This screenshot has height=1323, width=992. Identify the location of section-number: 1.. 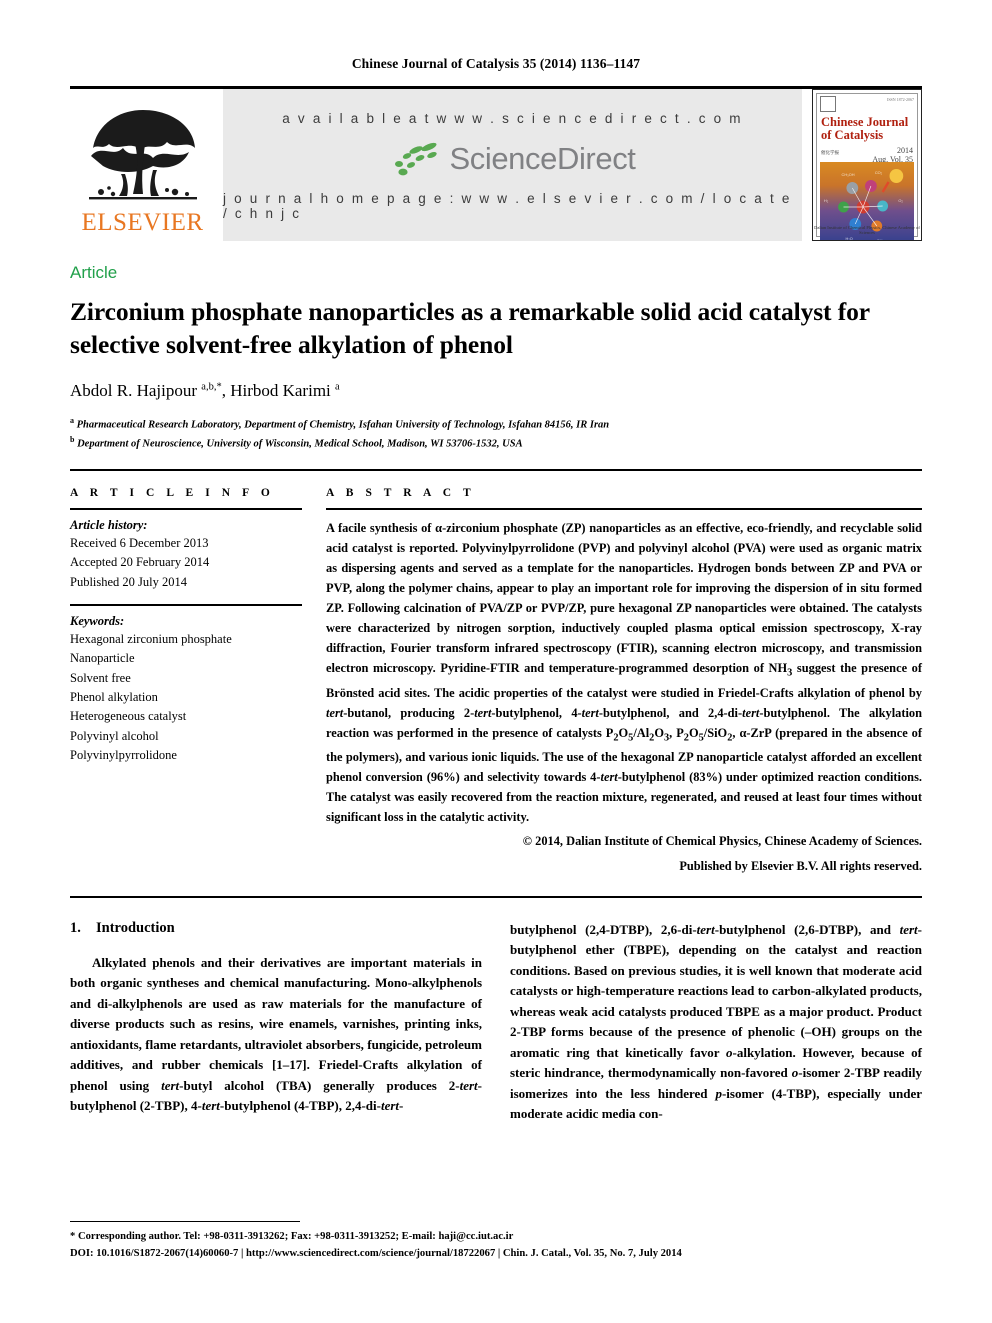
(75, 927).